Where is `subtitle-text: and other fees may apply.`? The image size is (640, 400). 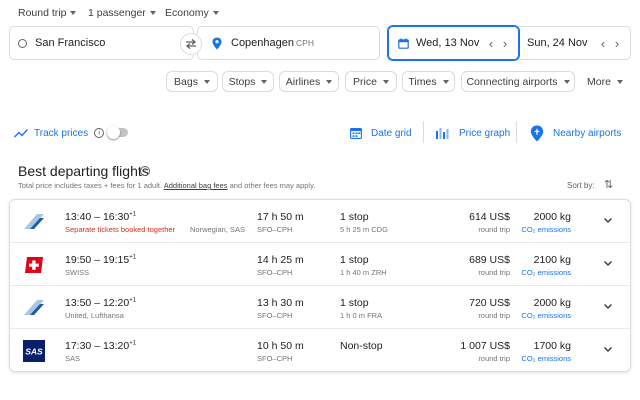 subtitle-text: and other fees may apply. is located at coordinates (272, 185).